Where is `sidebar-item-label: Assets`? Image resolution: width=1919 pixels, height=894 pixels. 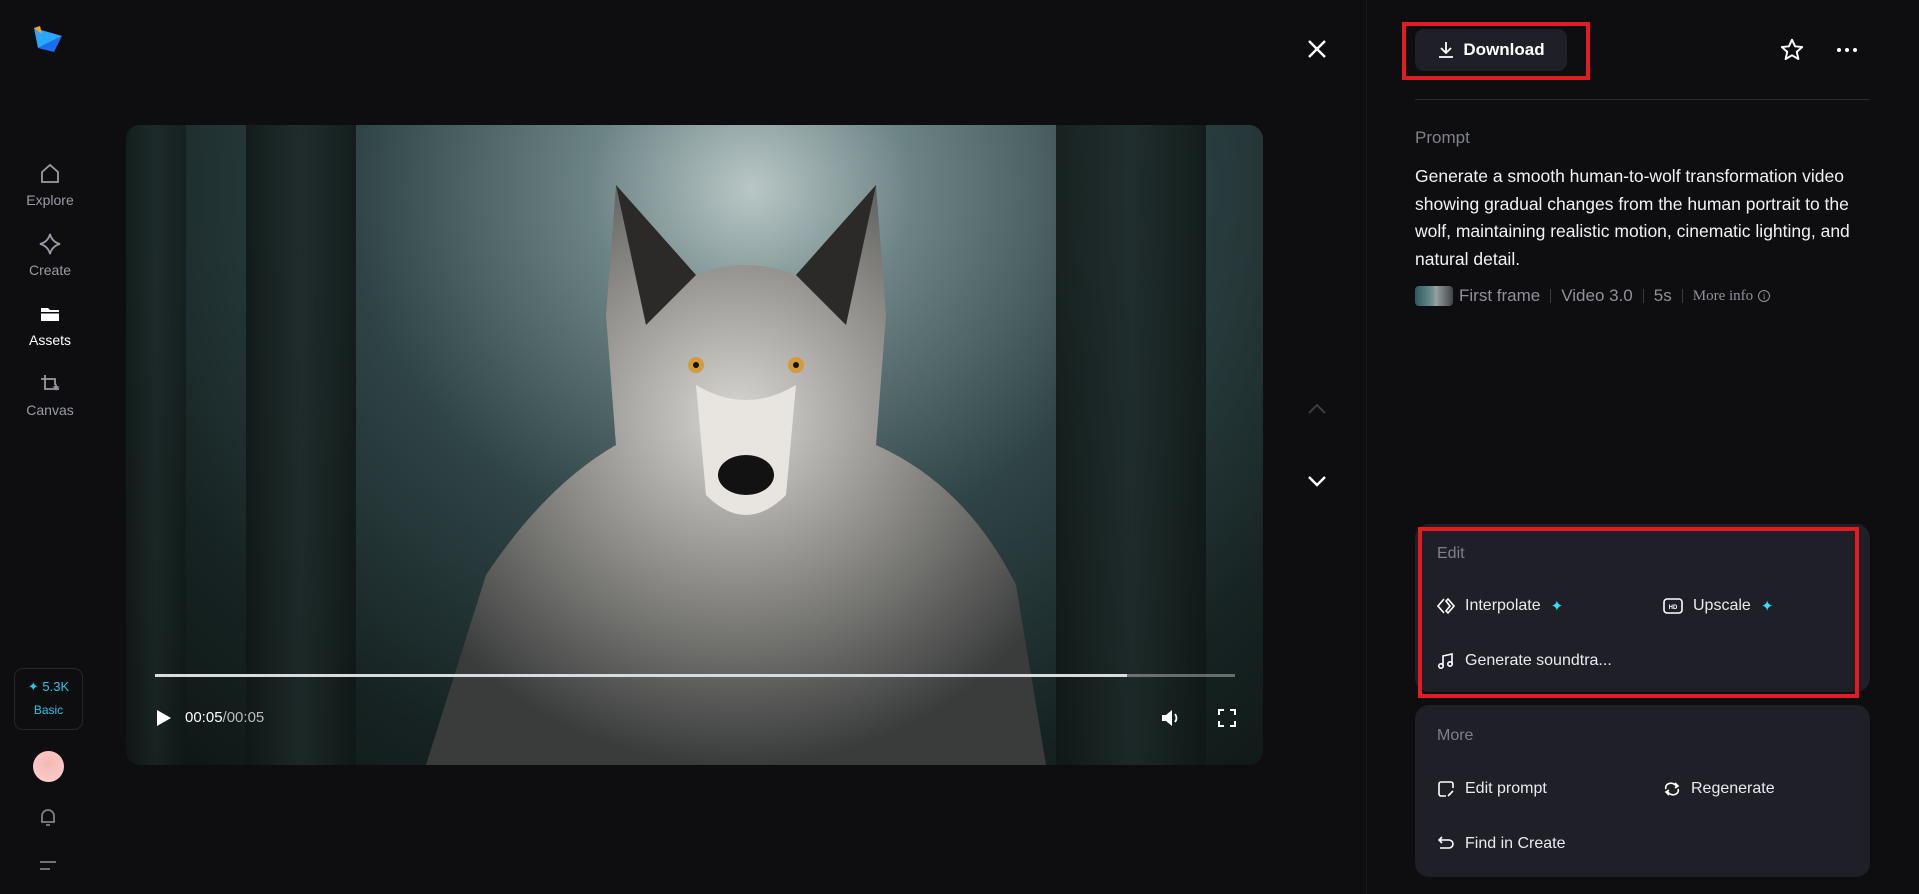 sidebar-item-label: Assets is located at coordinates (49, 340).